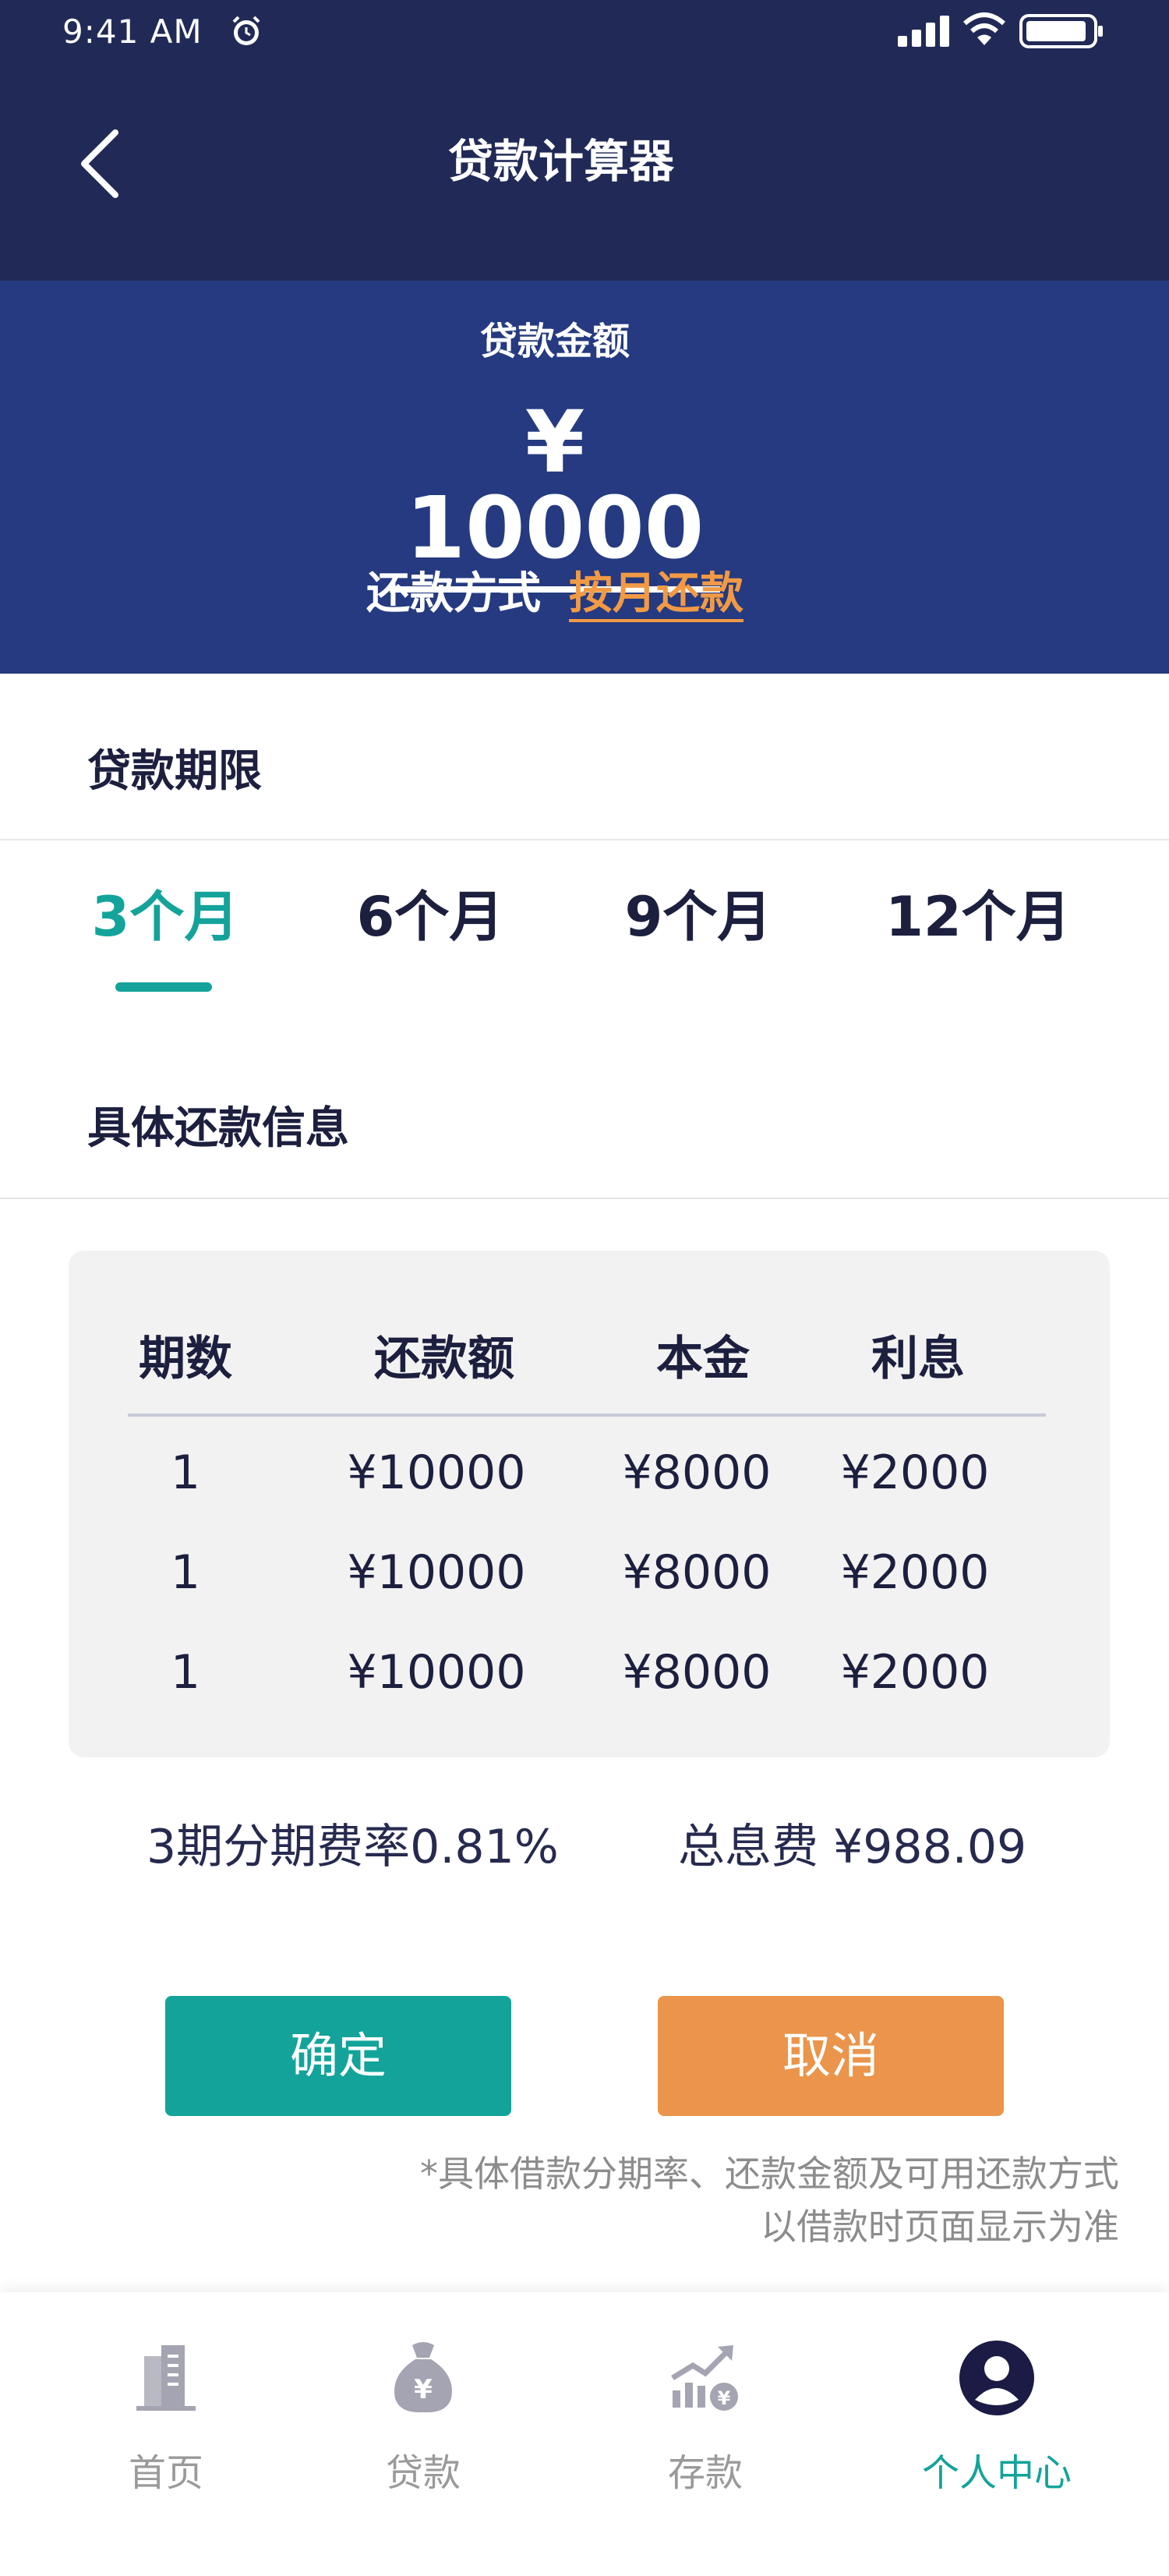 The height and width of the screenshot is (2576, 1169). What do you see at coordinates (554, 341) in the screenshot?
I see `amount-label: 贷款金额` at bounding box center [554, 341].